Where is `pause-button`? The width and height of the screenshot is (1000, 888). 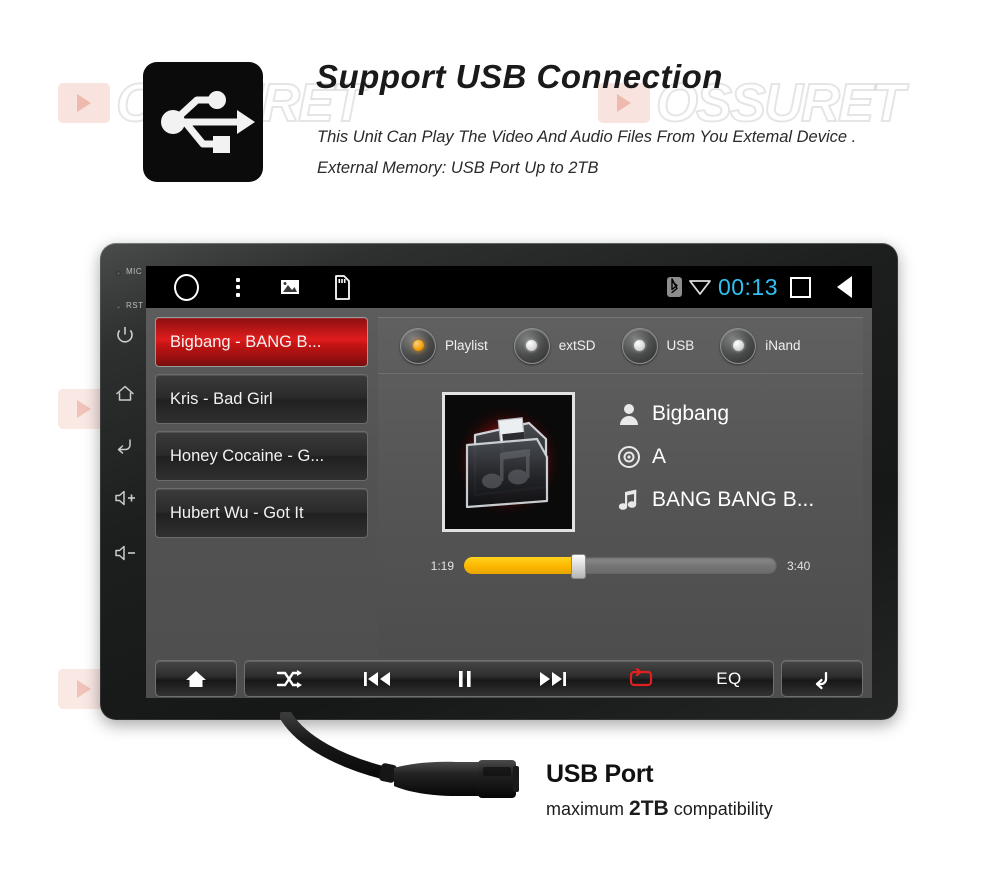 pause-button is located at coordinates (465, 678).